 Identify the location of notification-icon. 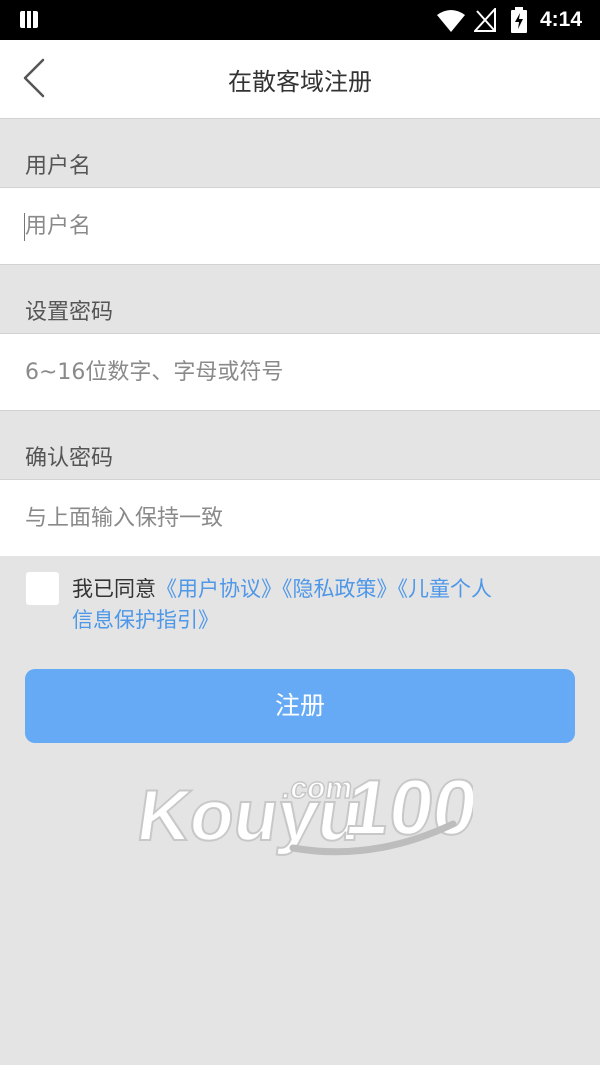
(29, 19).